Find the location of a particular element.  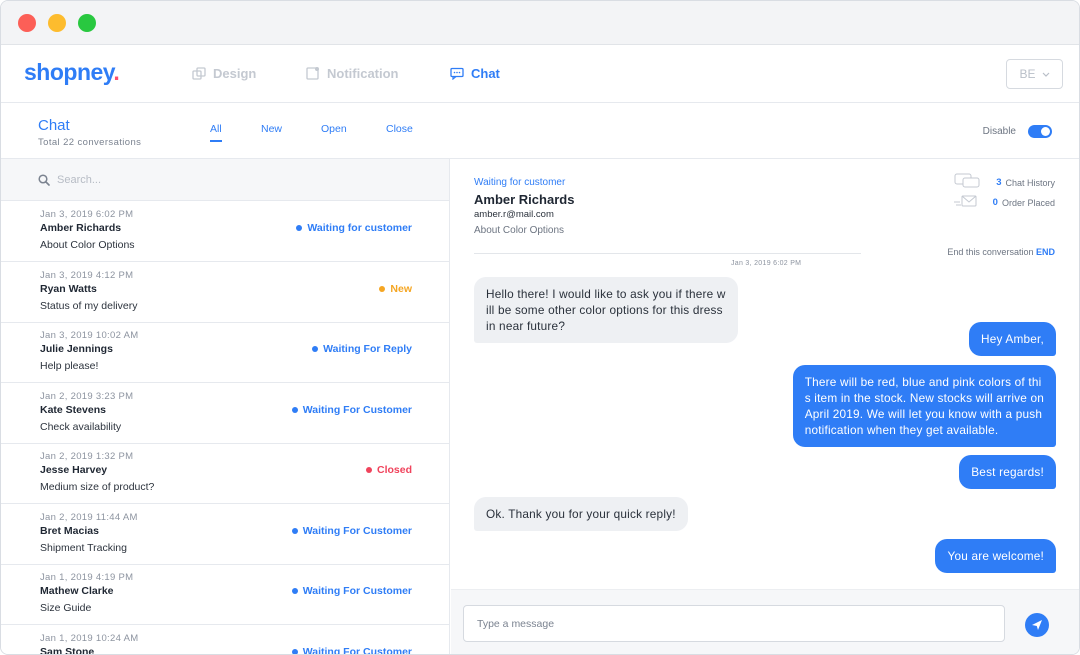

end-conversation-button: END is located at coordinates (1045, 252).